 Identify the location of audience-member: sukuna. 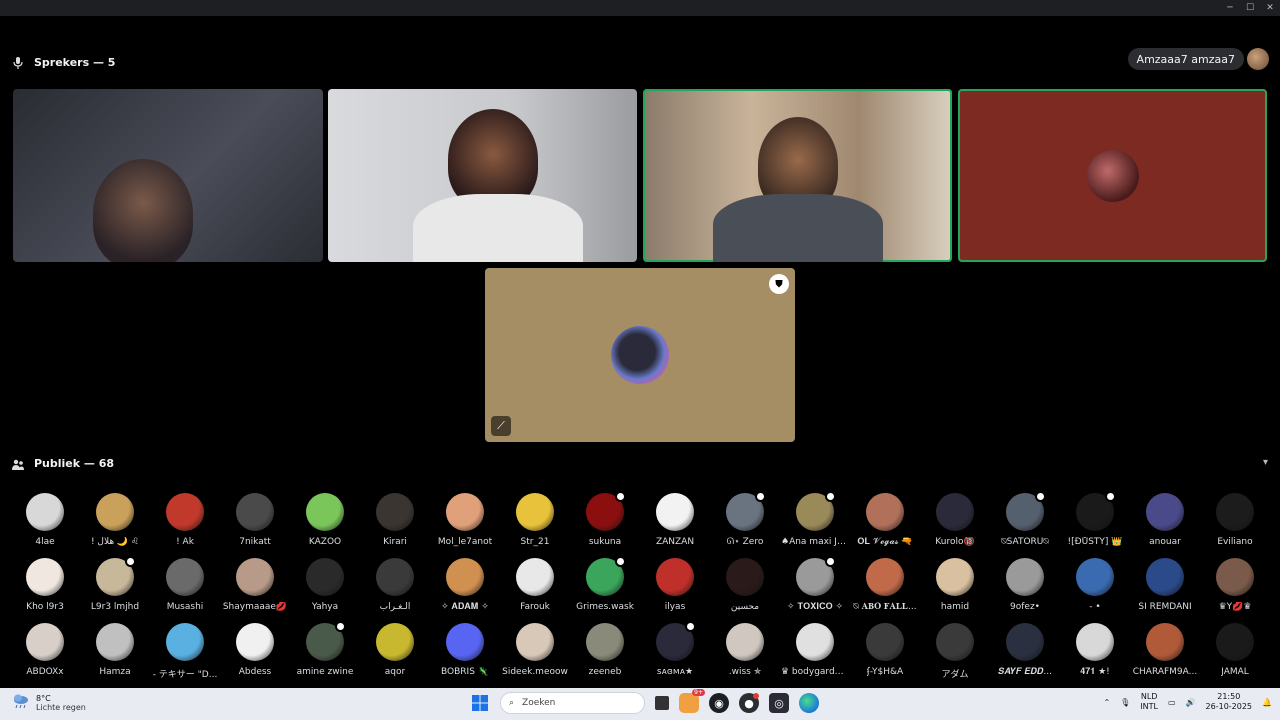
(605, 519).